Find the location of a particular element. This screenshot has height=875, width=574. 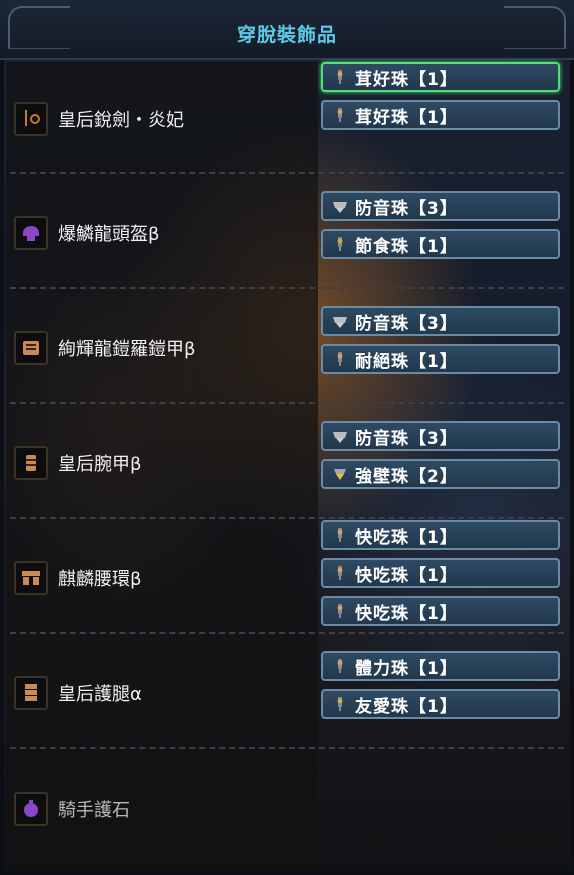

equipment-item: 絢輝龍鎧羅鎧甲β is located at coordinates (105, 348).